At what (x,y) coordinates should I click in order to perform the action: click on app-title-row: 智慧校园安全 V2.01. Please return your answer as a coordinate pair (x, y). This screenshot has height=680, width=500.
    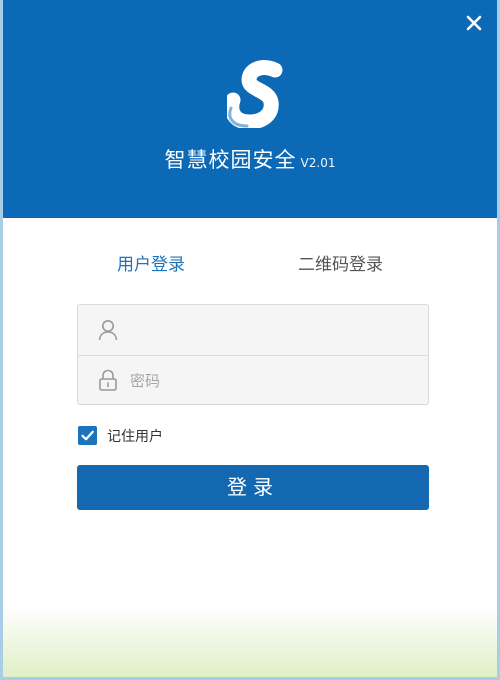
    Looking at the image, I should click on (250, 159).